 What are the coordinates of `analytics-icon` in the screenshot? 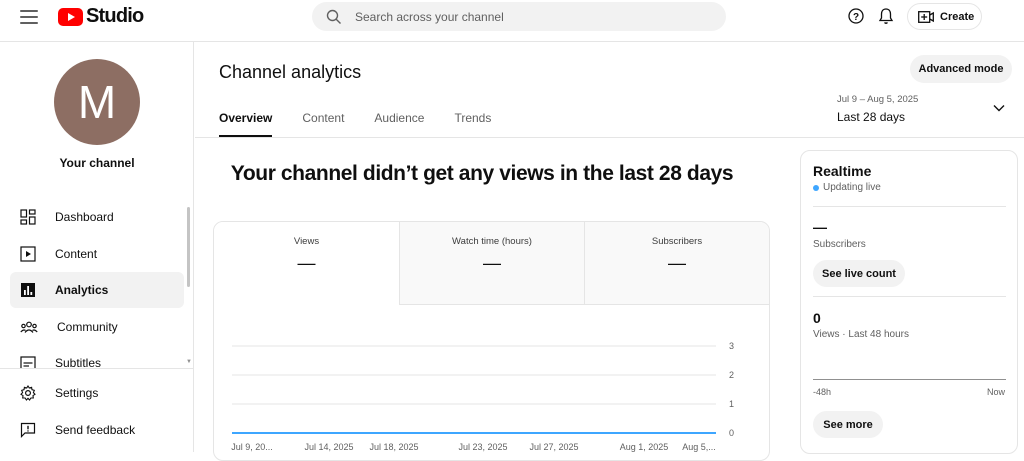 It's located at (28, 290).